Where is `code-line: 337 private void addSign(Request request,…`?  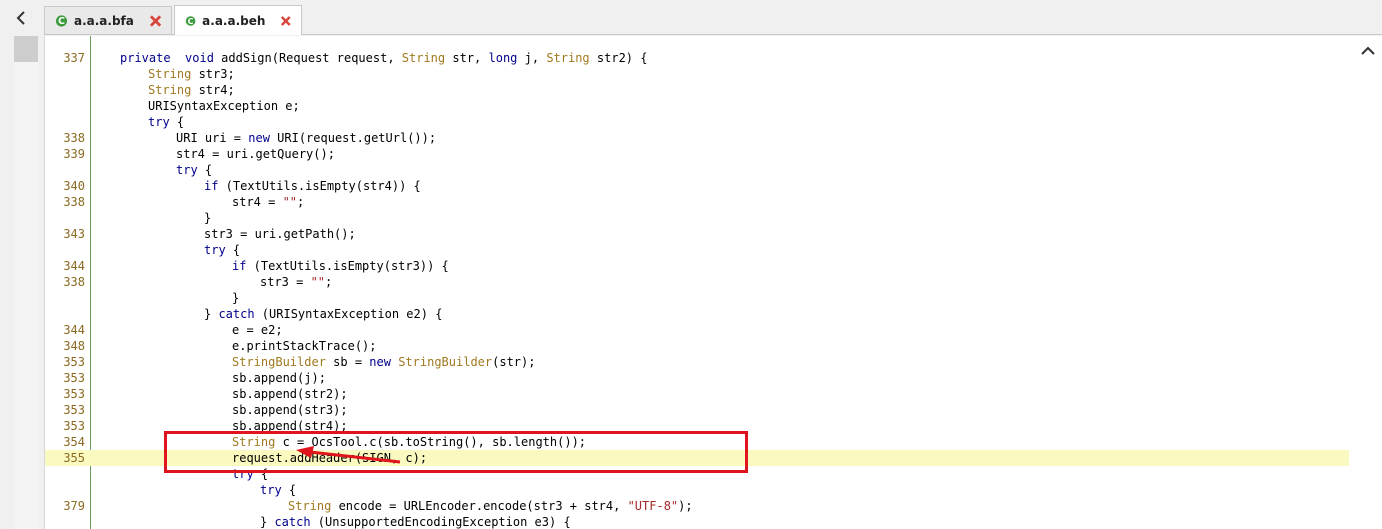 code-line: 337 private void addSign(Request request,… is located at coordinates (697, 58).